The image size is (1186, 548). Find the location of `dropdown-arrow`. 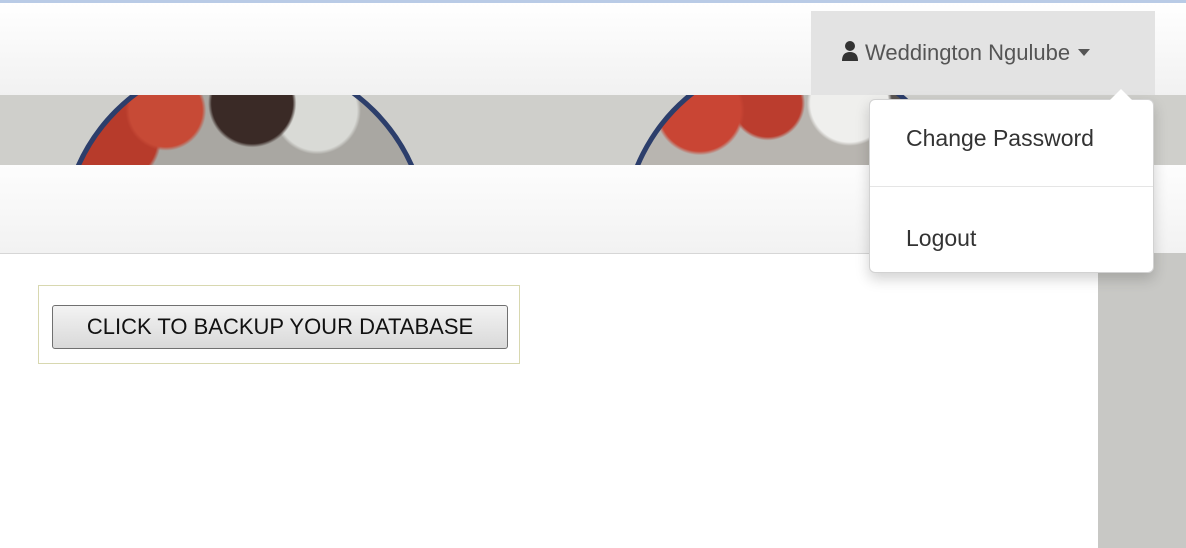

dropdown-arrow is located at coordinates (1121, 94).